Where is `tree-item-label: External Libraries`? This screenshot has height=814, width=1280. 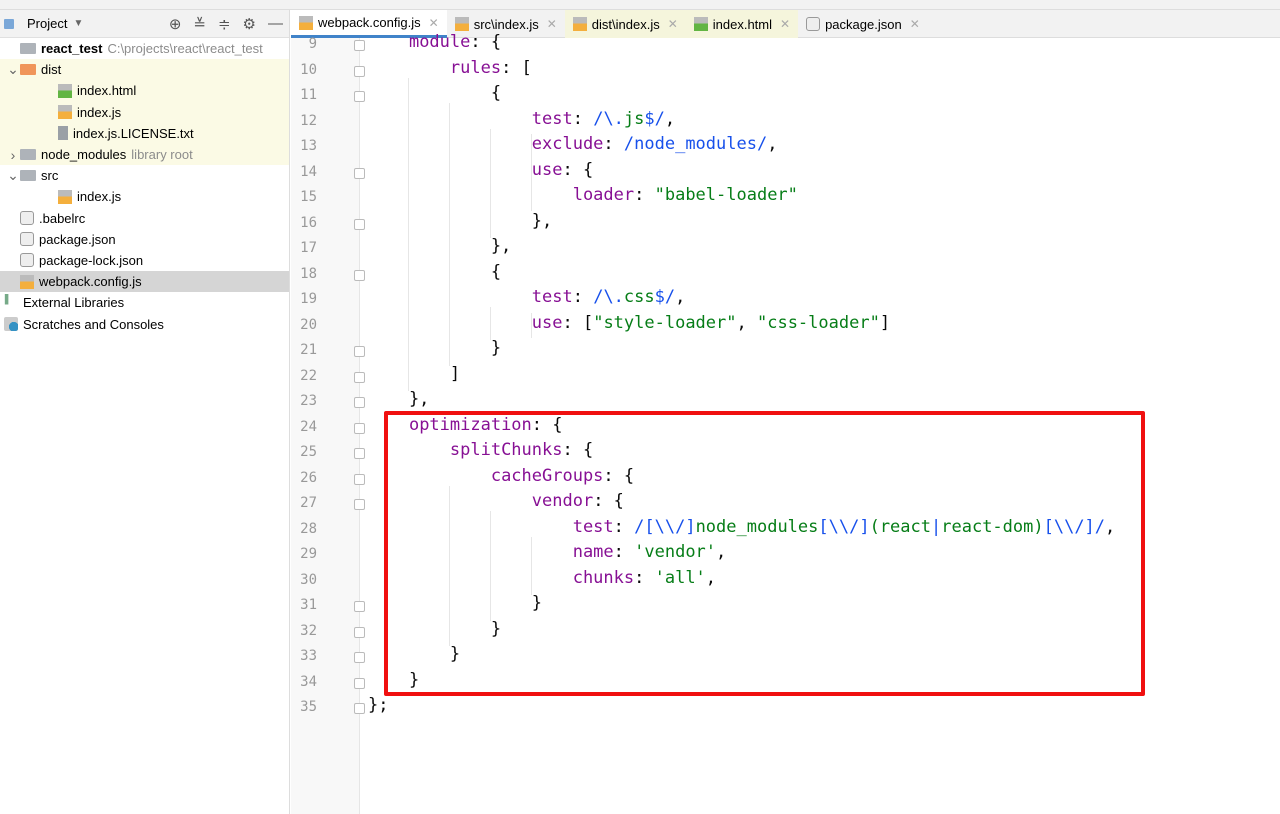
tree-item-label: External Libraries is located at coordinates (74, 303).